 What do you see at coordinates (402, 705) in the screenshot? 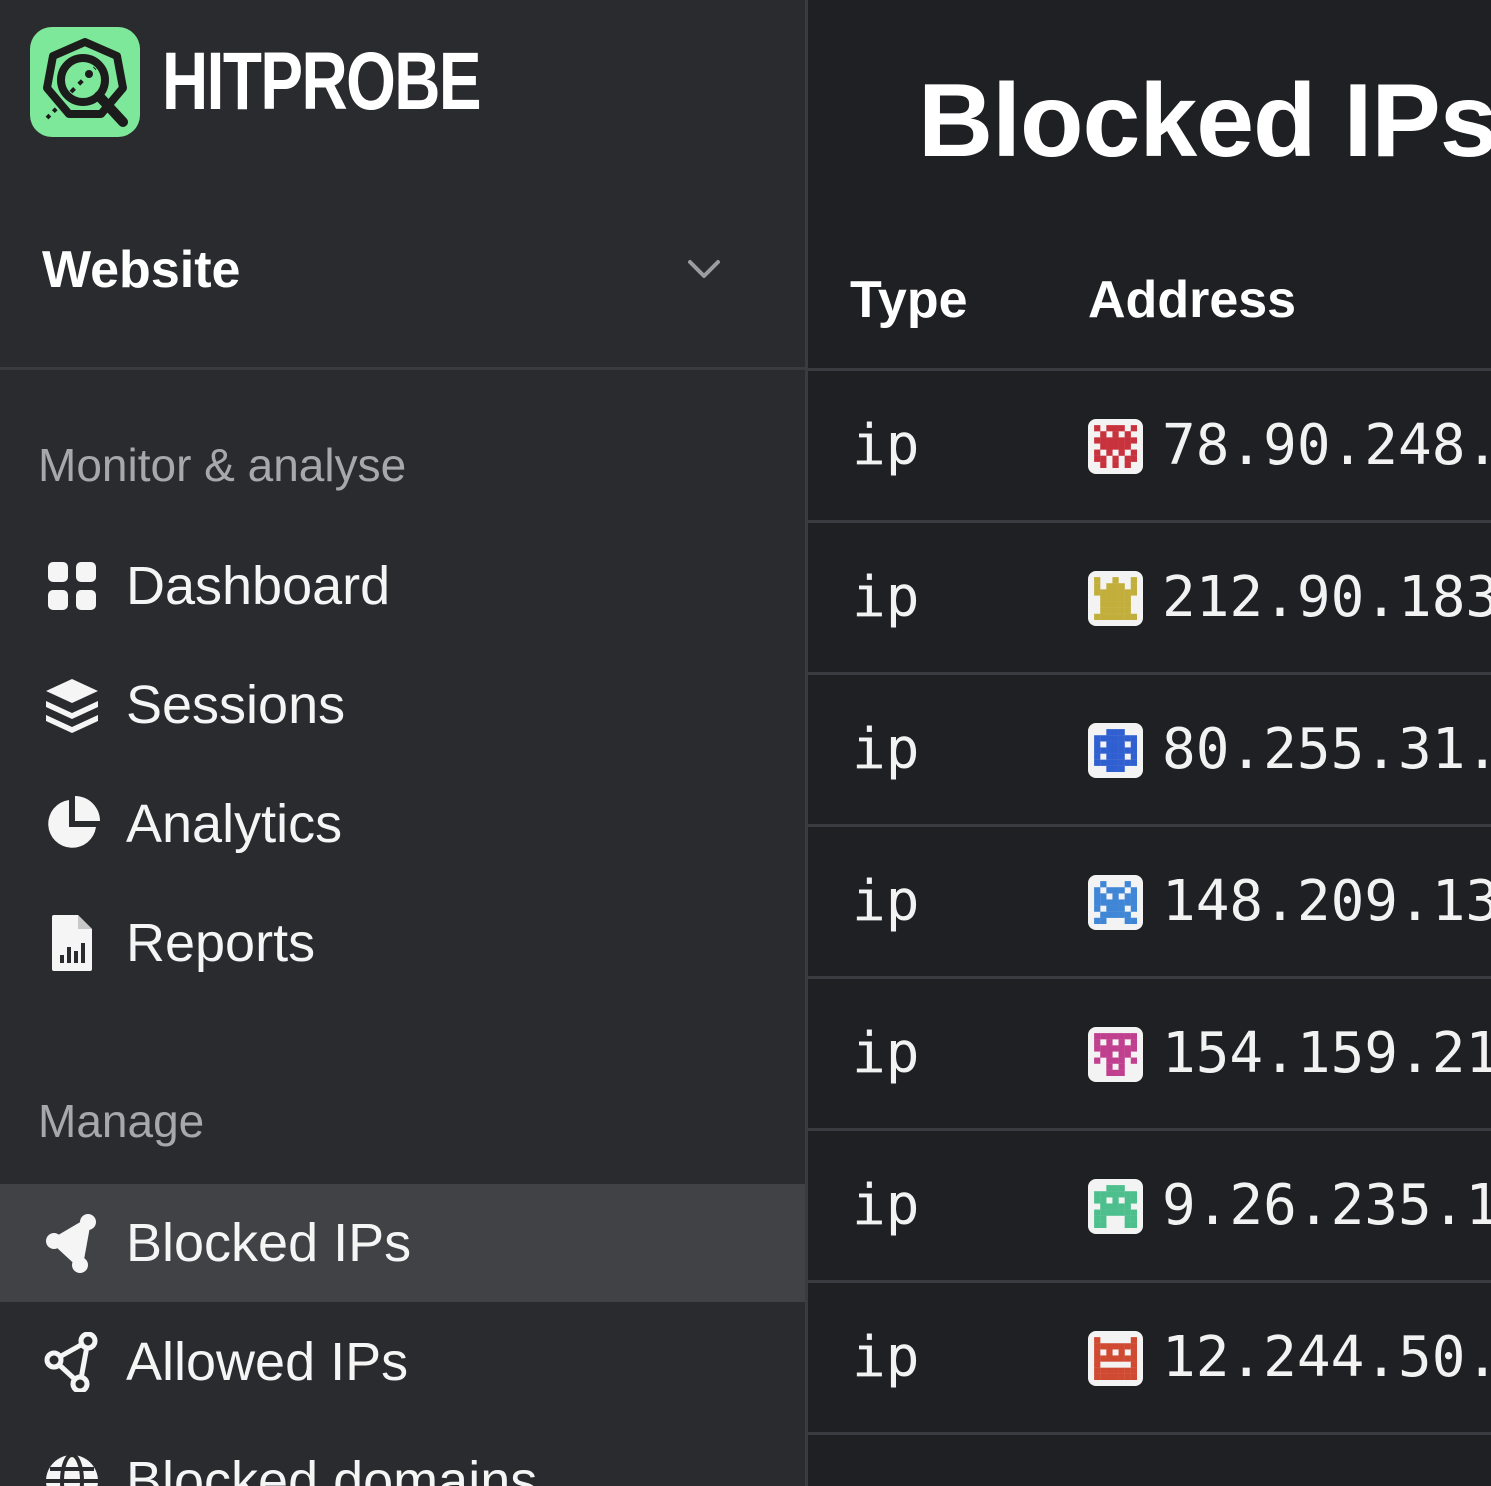
I see `sidebar-item-sessions: Sessions` at bounding box center [402, 705].